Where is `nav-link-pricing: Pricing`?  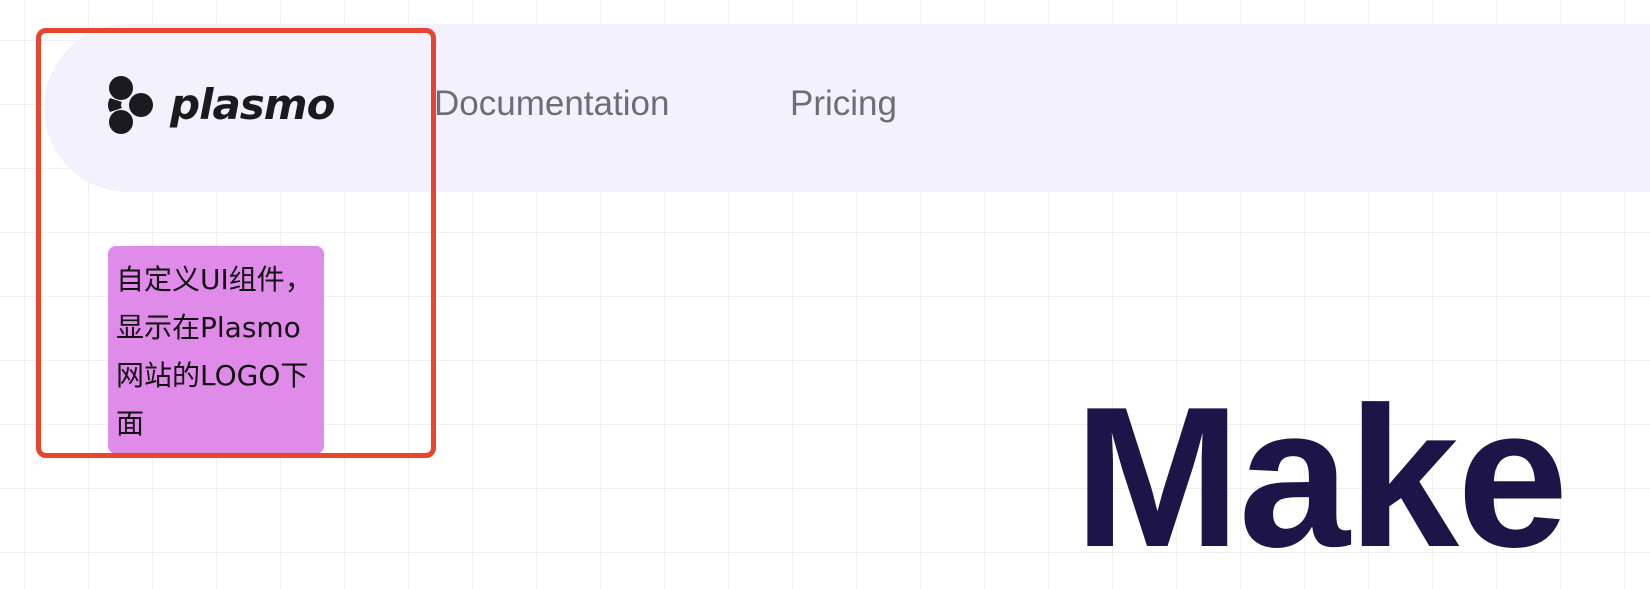 nav-link-pricing: Pricing is located at coordinates (843, 103).